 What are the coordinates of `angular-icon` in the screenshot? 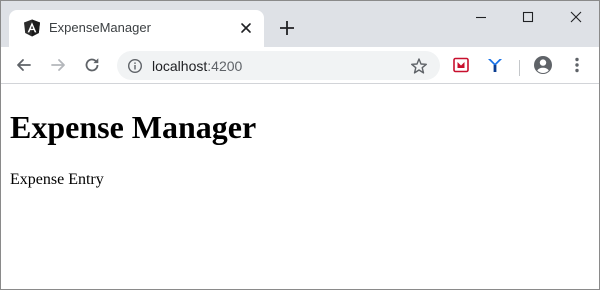 It's located at (32, 28).